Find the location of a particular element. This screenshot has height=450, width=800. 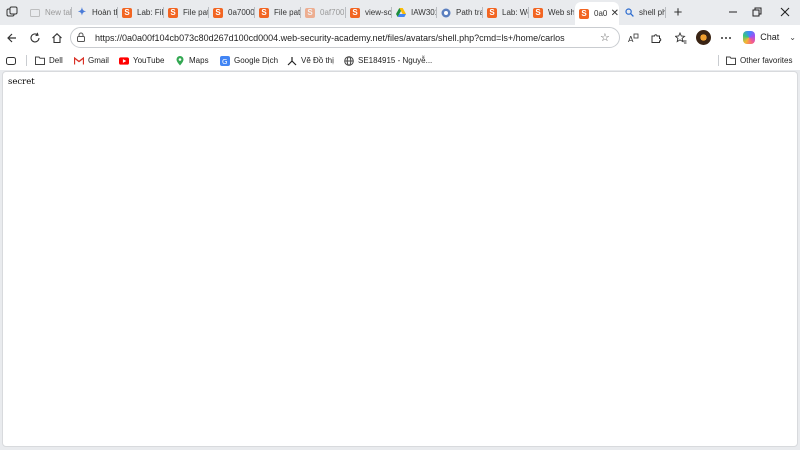

tab-iaw301: IAW301 is located at coordinates (414, 12).